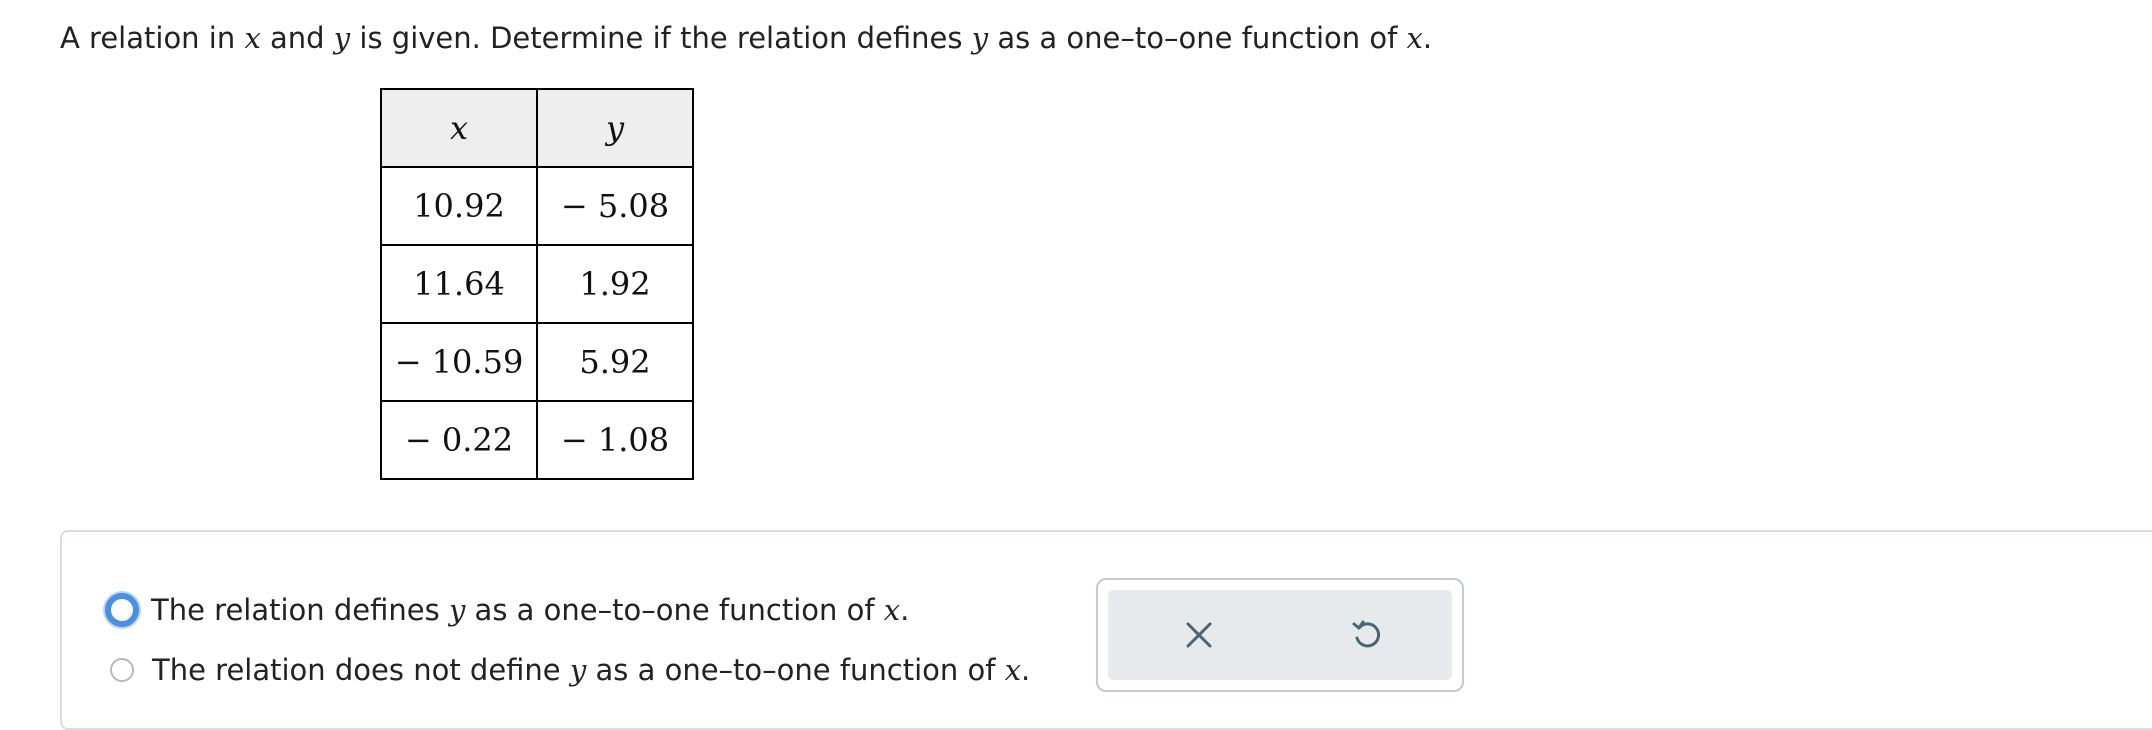 The height and width of the screenshot is (730, 2152). Describe the element at coordinates (122, 670) in the screenshot. I see `radio-button-not-one-to-one` at that location.